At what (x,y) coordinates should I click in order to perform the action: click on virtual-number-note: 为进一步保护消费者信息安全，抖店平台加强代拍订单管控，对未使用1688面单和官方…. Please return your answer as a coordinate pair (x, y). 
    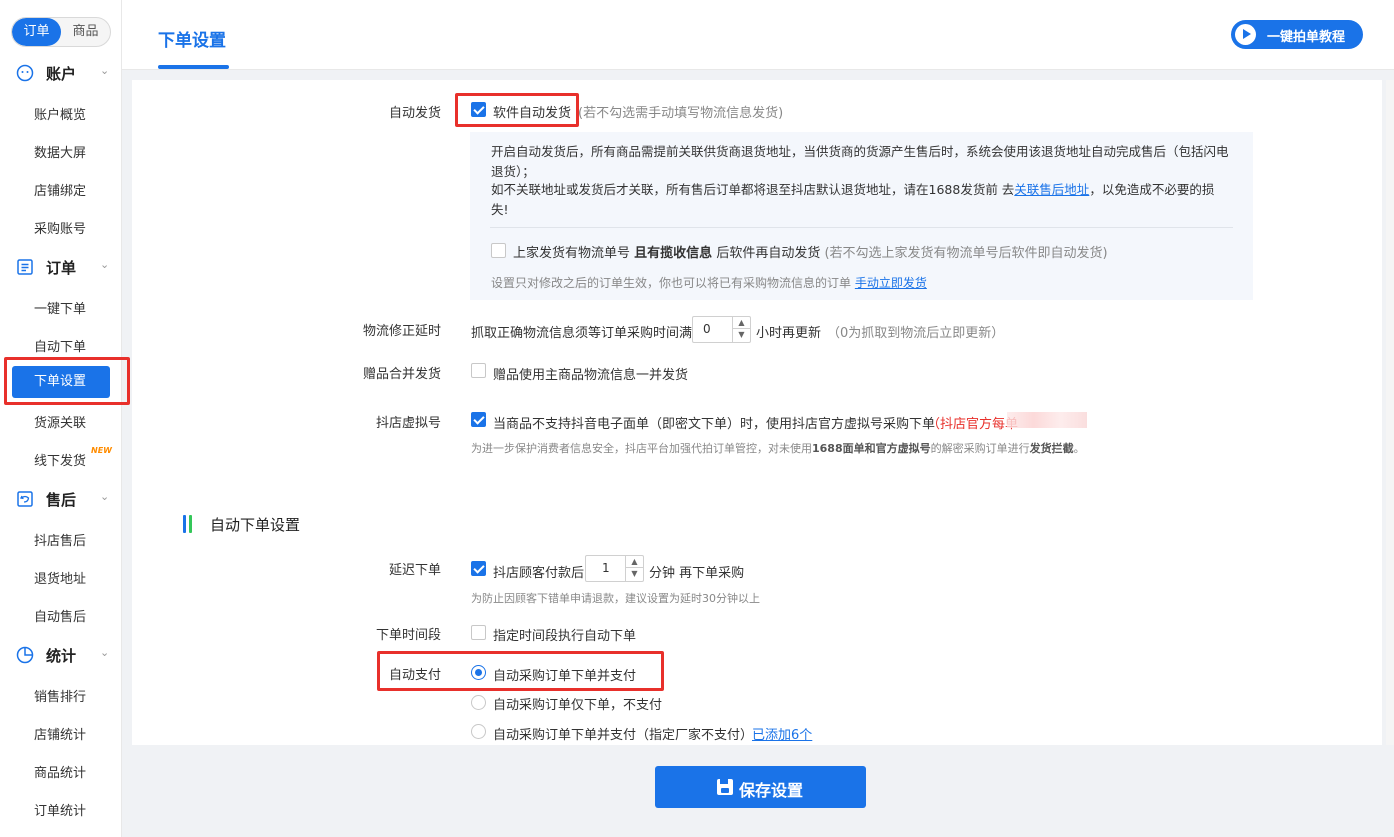
    Looking at the image, I should click on (778, 448).